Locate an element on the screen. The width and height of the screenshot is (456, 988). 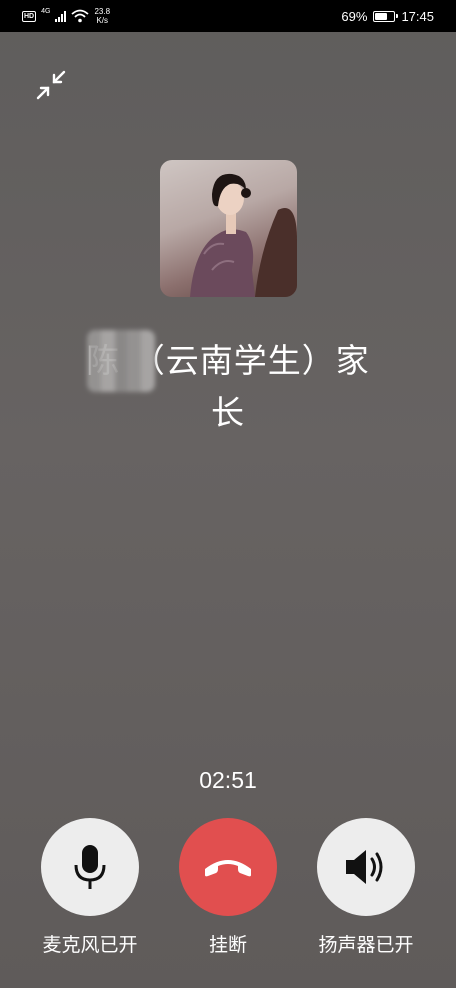
wifi-icon is located at coordinates (80, 16).